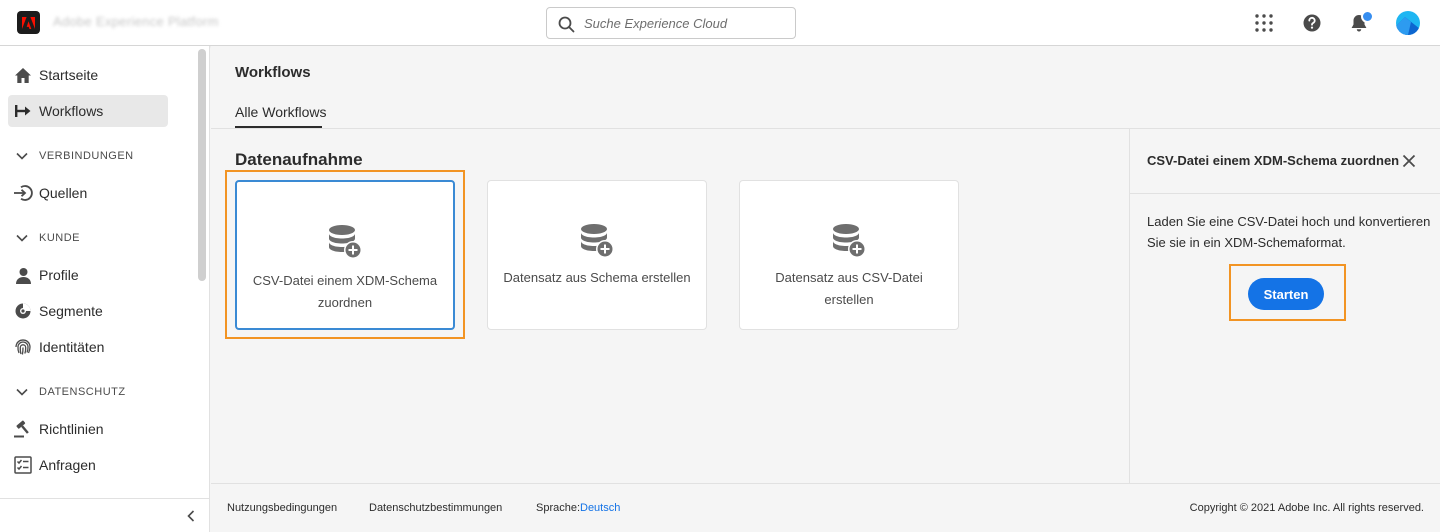  I want to click on main-header: Workflows Alle Workflows, so click(825, 87).